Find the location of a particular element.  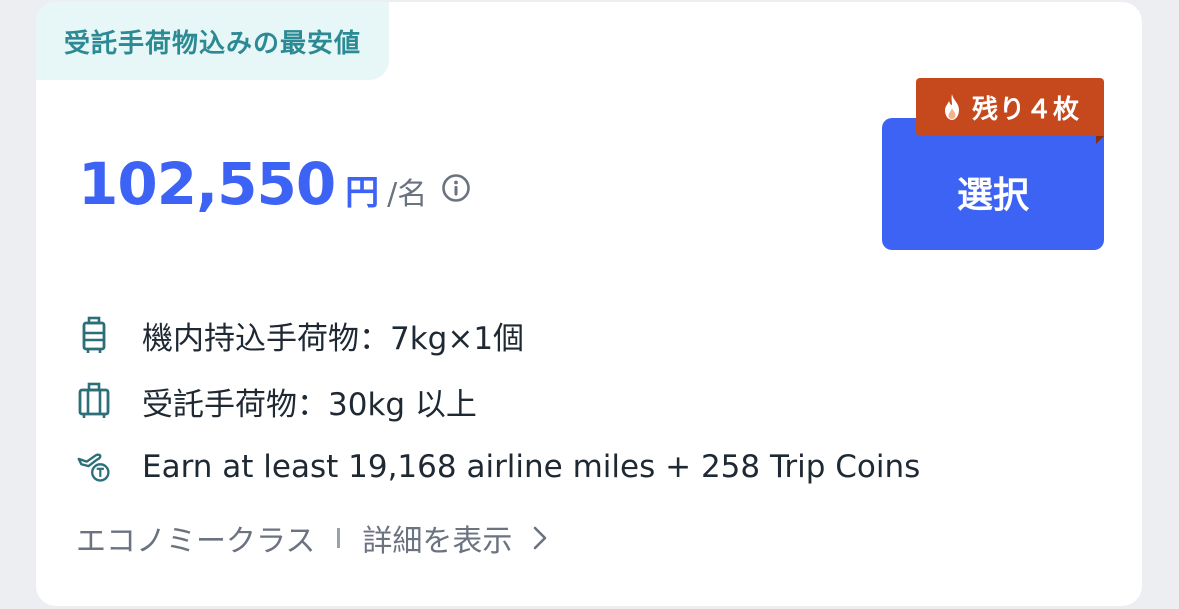

show-details-link: 詳細を表示 is located at coordinates (456, 538).